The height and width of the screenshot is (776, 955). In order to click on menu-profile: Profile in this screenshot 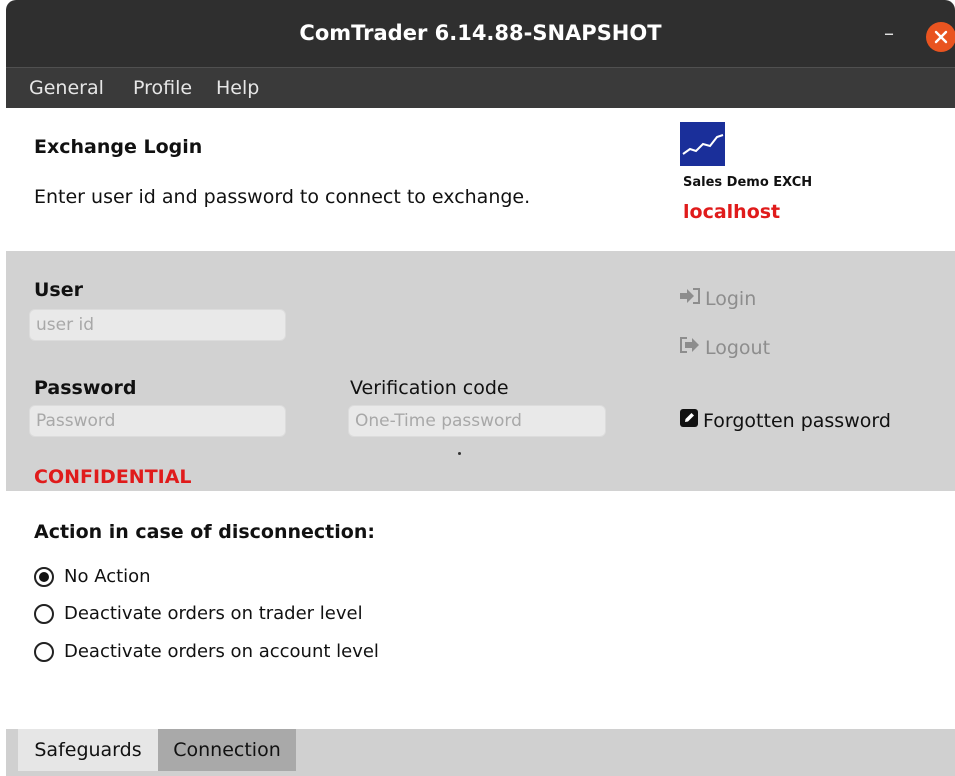, I will do `click(162, 88)`.